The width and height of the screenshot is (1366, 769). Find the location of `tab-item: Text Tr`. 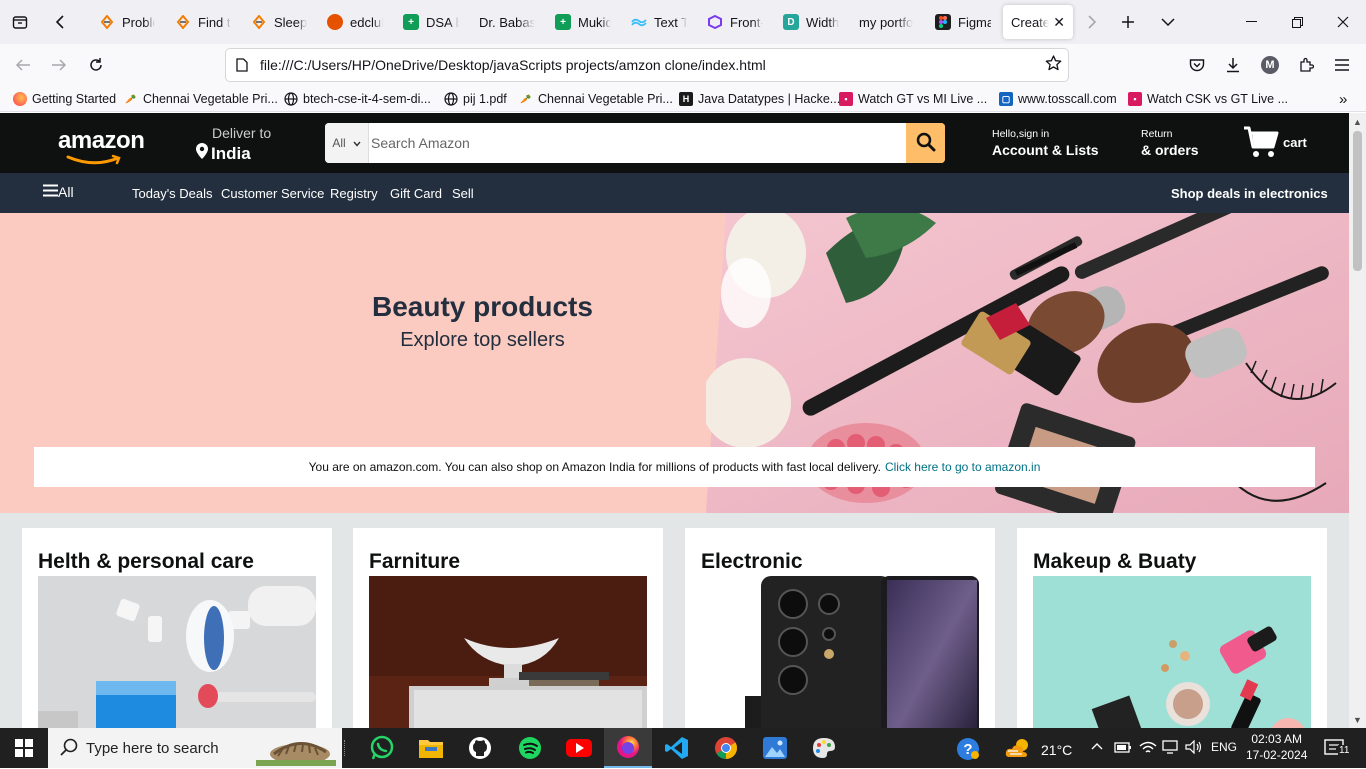

tab-item: Text Tr is located at coordinates (659, 22).